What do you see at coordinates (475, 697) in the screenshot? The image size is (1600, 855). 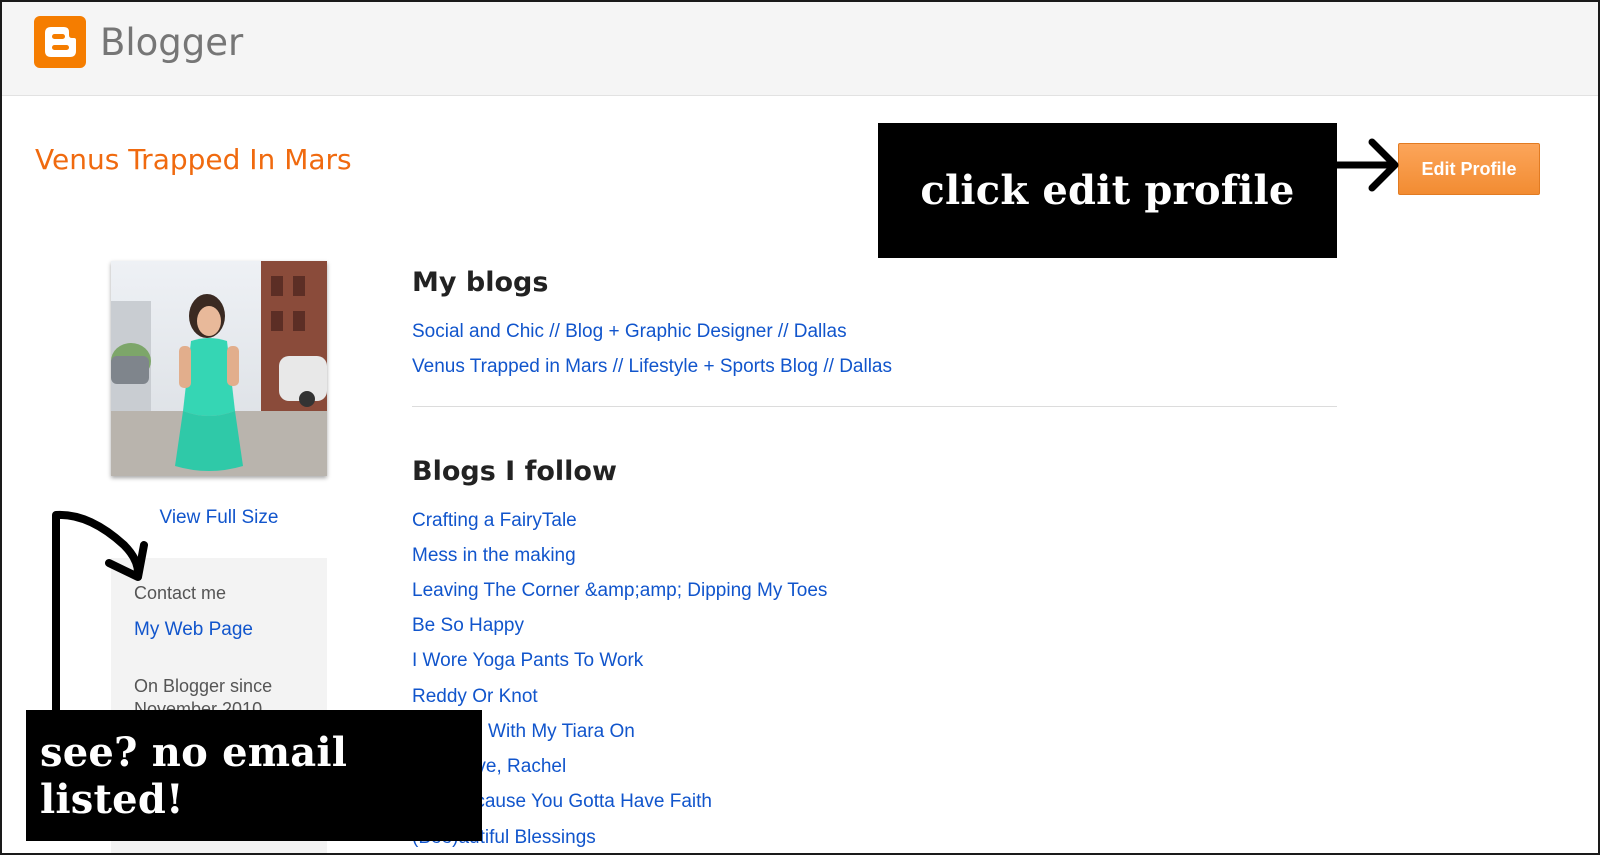 I see `followed-blog-link: Reddy Or Knot` at bounding box center [475, 697].